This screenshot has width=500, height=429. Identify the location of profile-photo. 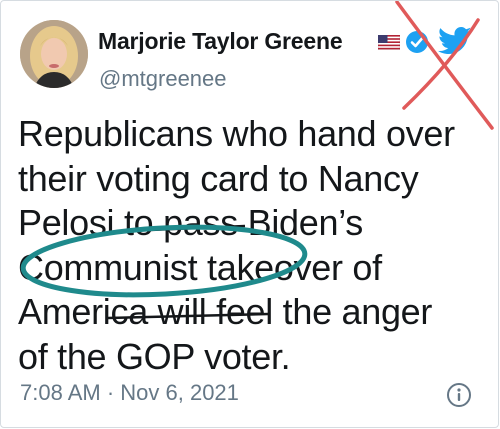
(54, 54).